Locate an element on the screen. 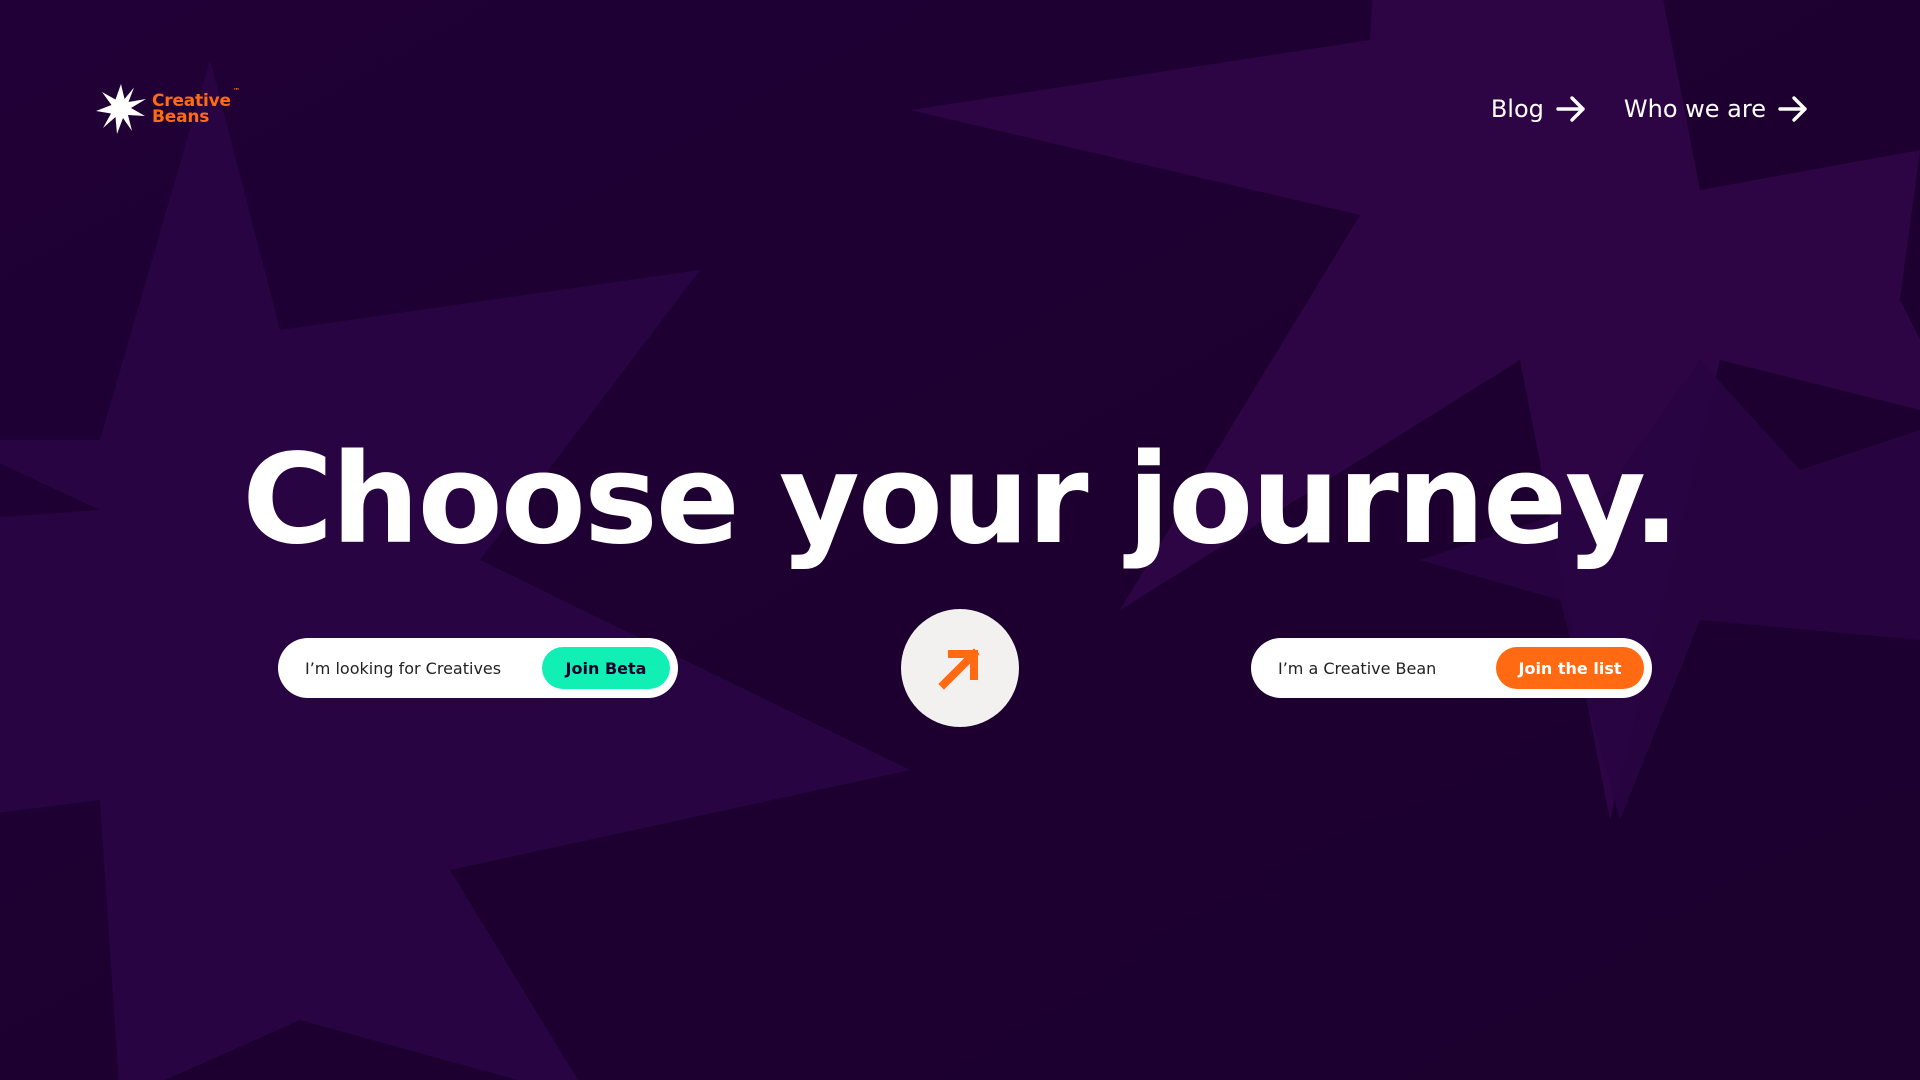  nav-link-who-we-are: Who we are is located at coordinates (1717, 109).